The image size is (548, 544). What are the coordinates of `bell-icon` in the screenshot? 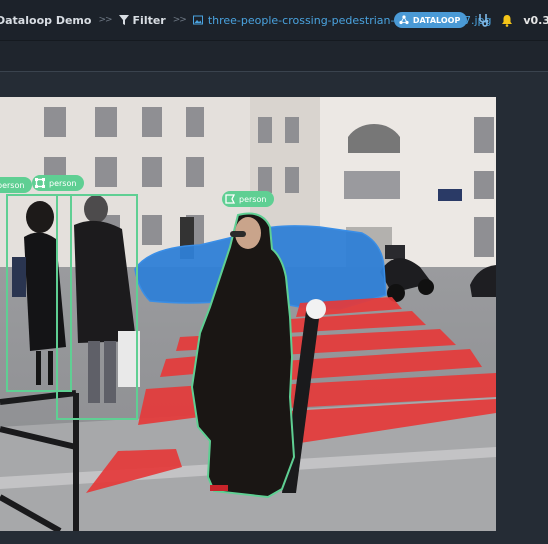 It's located at (507, 20).